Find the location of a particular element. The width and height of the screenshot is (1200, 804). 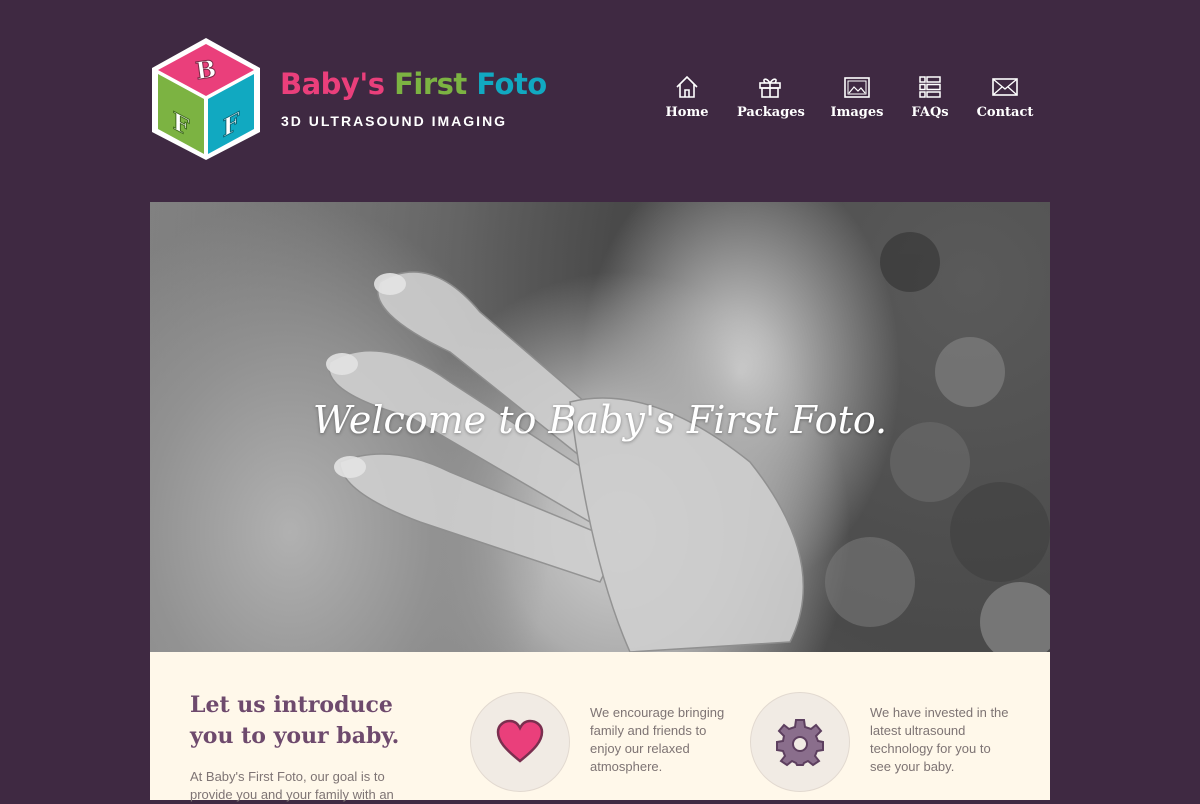

envelope-icon is located at coordinates (1005, 87).